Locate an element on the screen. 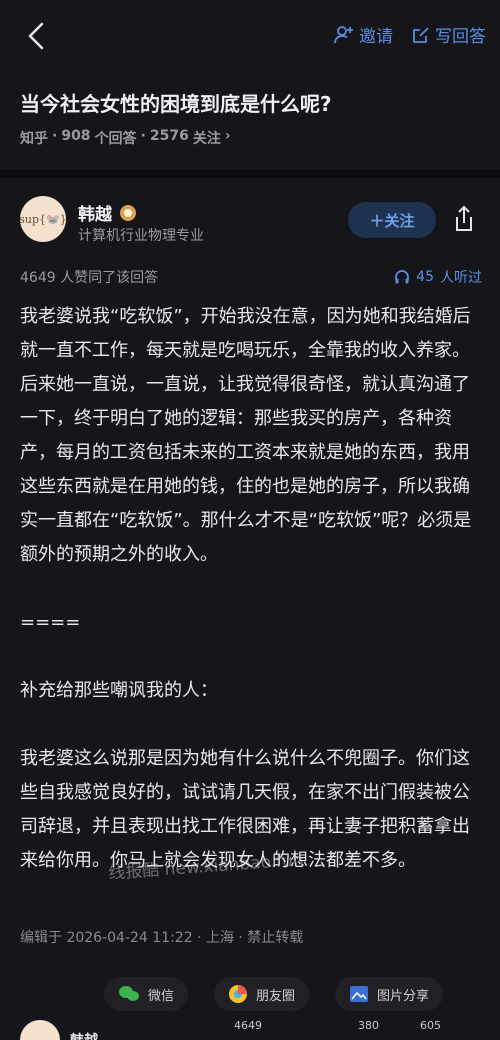 Image resolution: width=500 pixels, height=1040 pixels. share-icon is located at coordinates (464, 219).